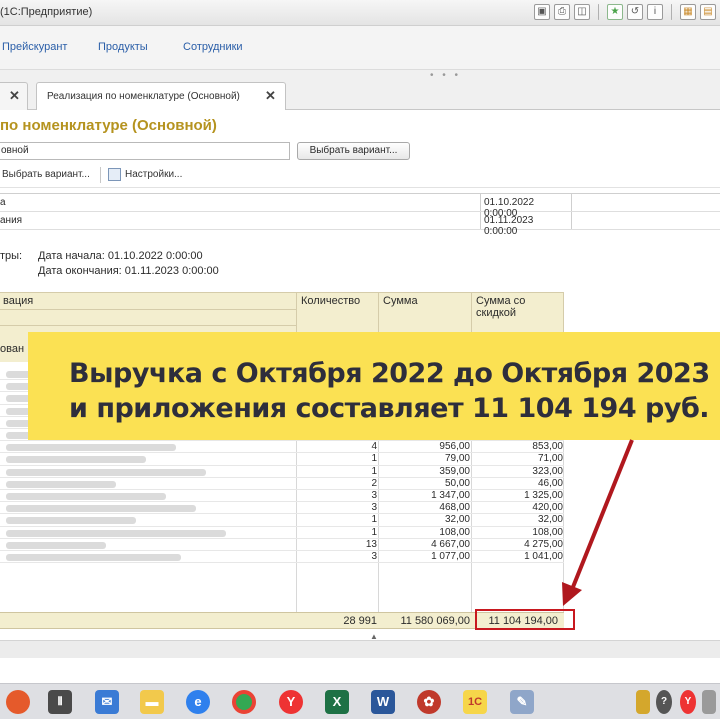 The height and width of the screenshot is (719, 720). I want to click on preview-icon: ◫, so click(582, 12).